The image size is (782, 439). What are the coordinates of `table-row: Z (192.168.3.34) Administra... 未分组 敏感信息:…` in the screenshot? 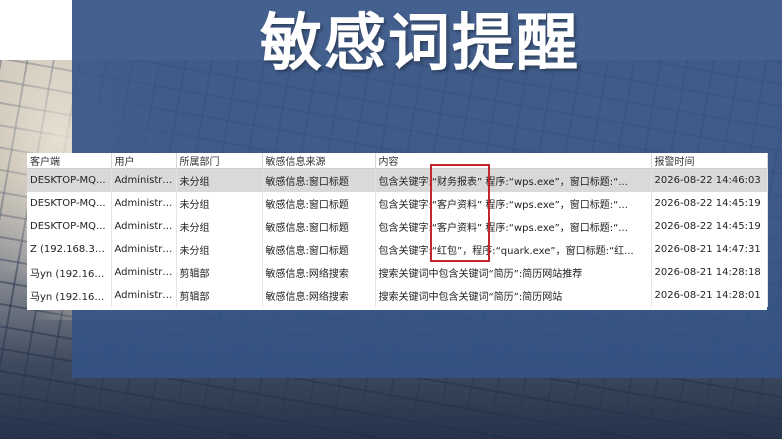 It's located at (397, 249).